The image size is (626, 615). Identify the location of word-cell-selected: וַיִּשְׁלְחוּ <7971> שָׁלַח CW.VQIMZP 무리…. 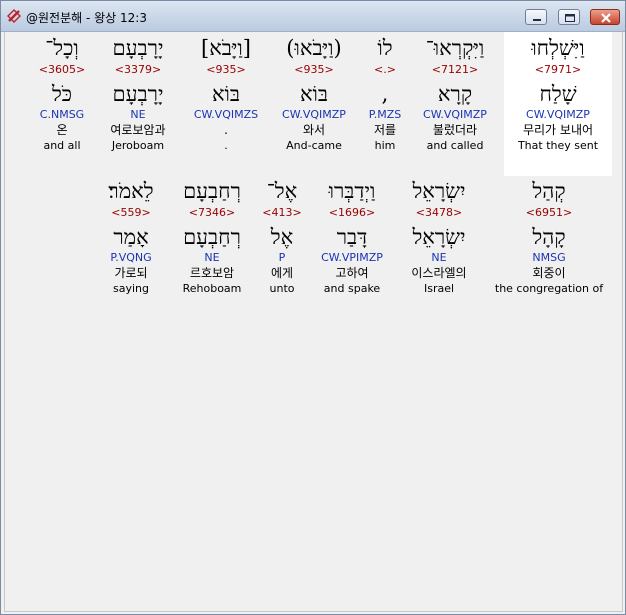
(558, 104).